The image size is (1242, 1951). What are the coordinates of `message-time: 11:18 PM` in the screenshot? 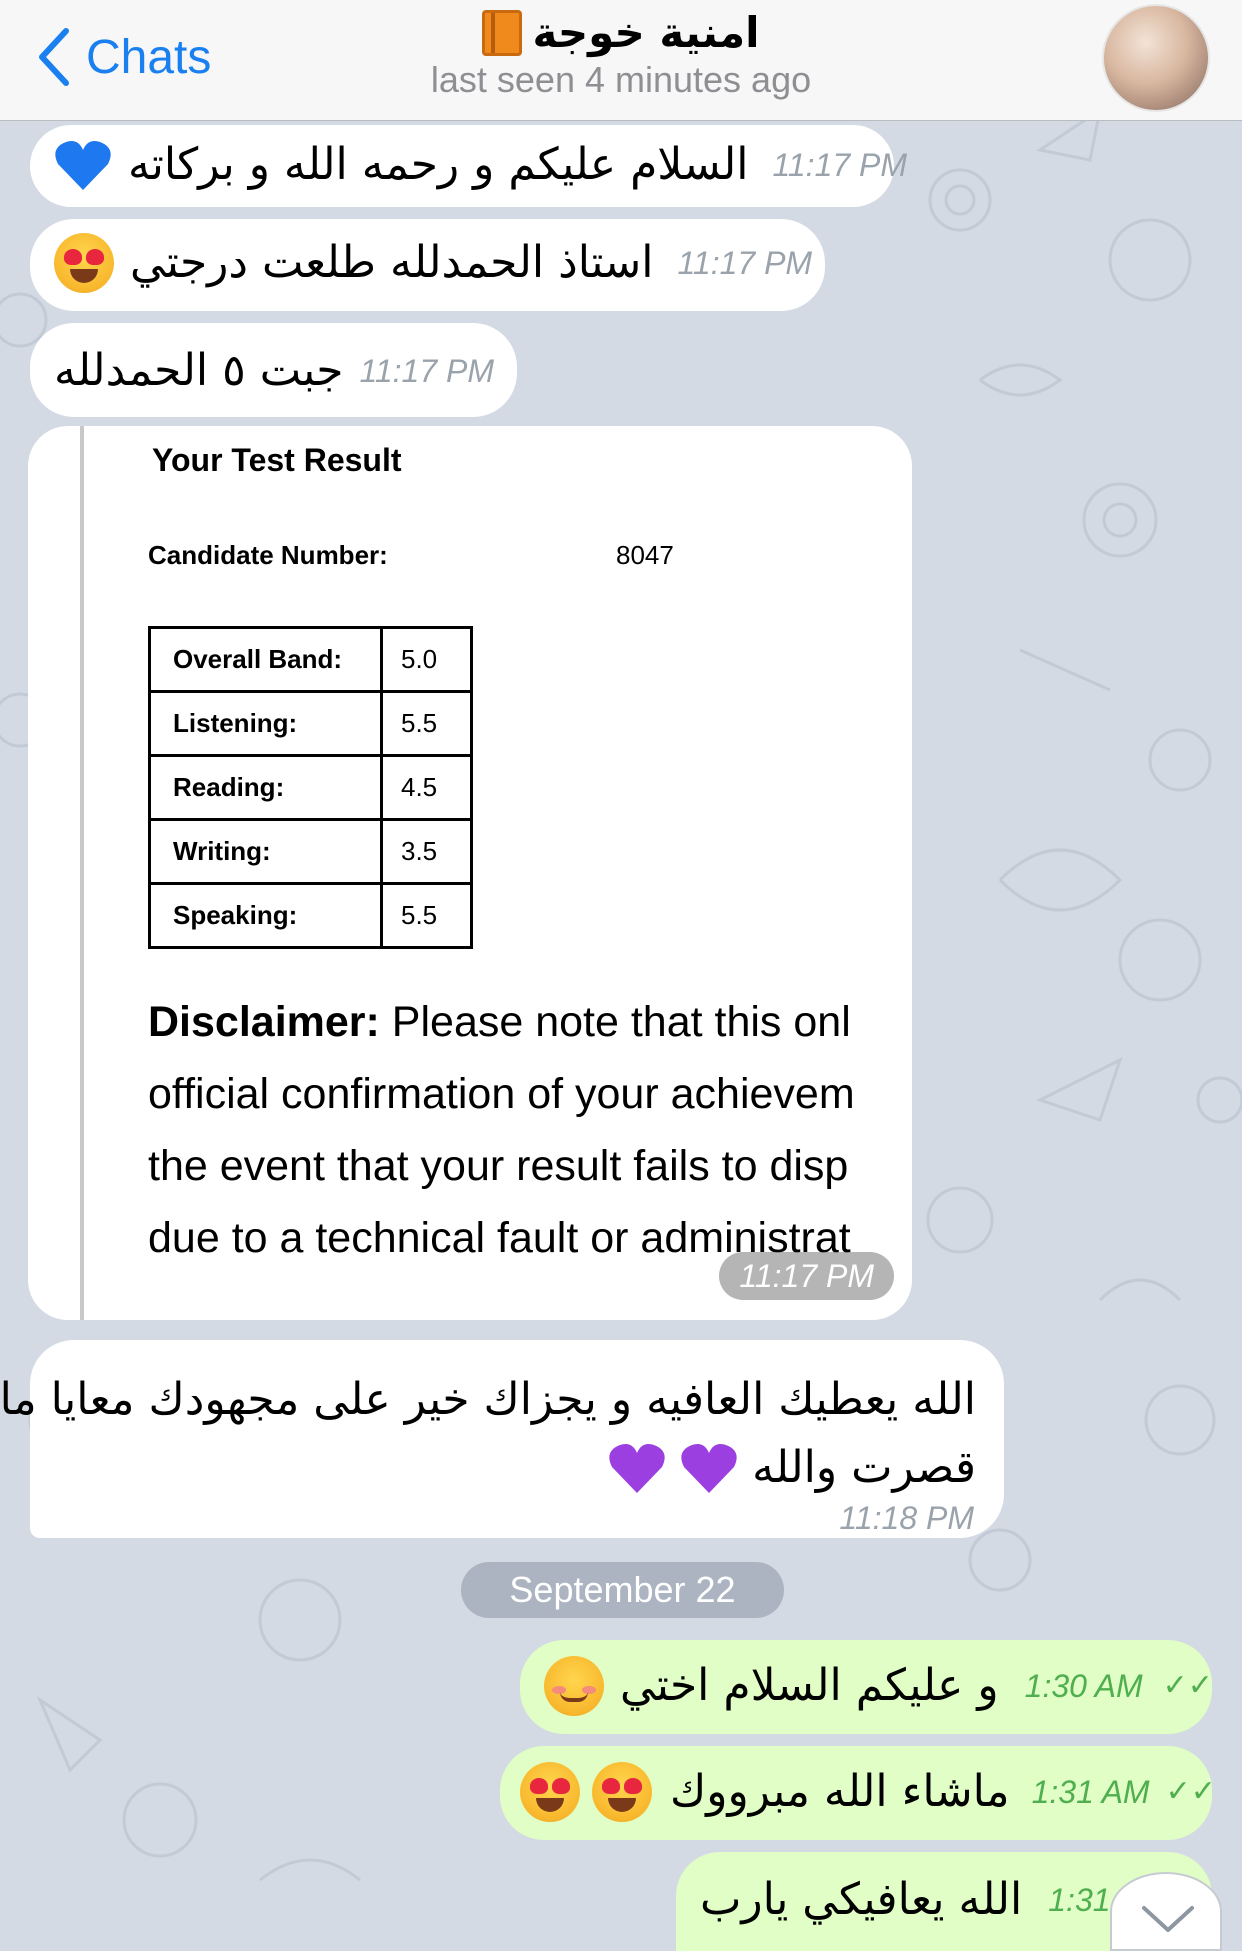 It's located at (906, 1518).